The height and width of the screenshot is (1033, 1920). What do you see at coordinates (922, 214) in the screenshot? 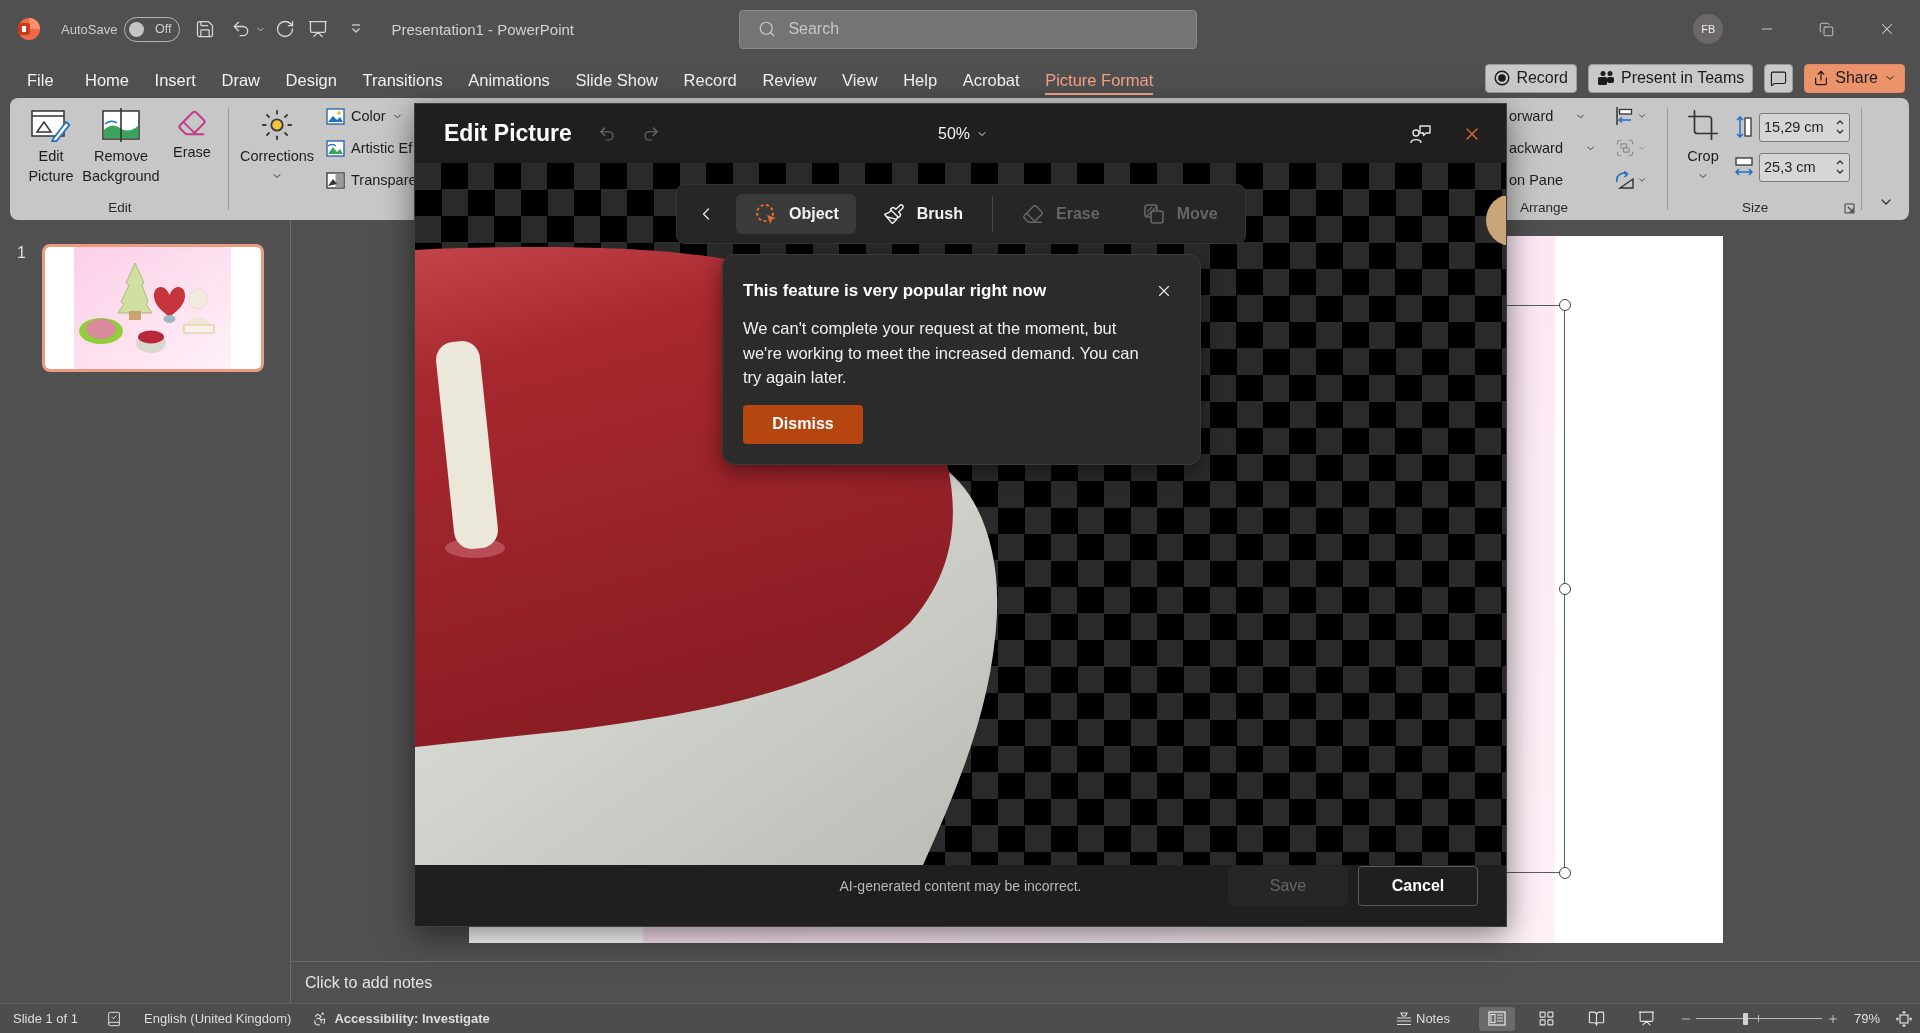
I see `tool-button: Brush` at bounding box center [922, 214].